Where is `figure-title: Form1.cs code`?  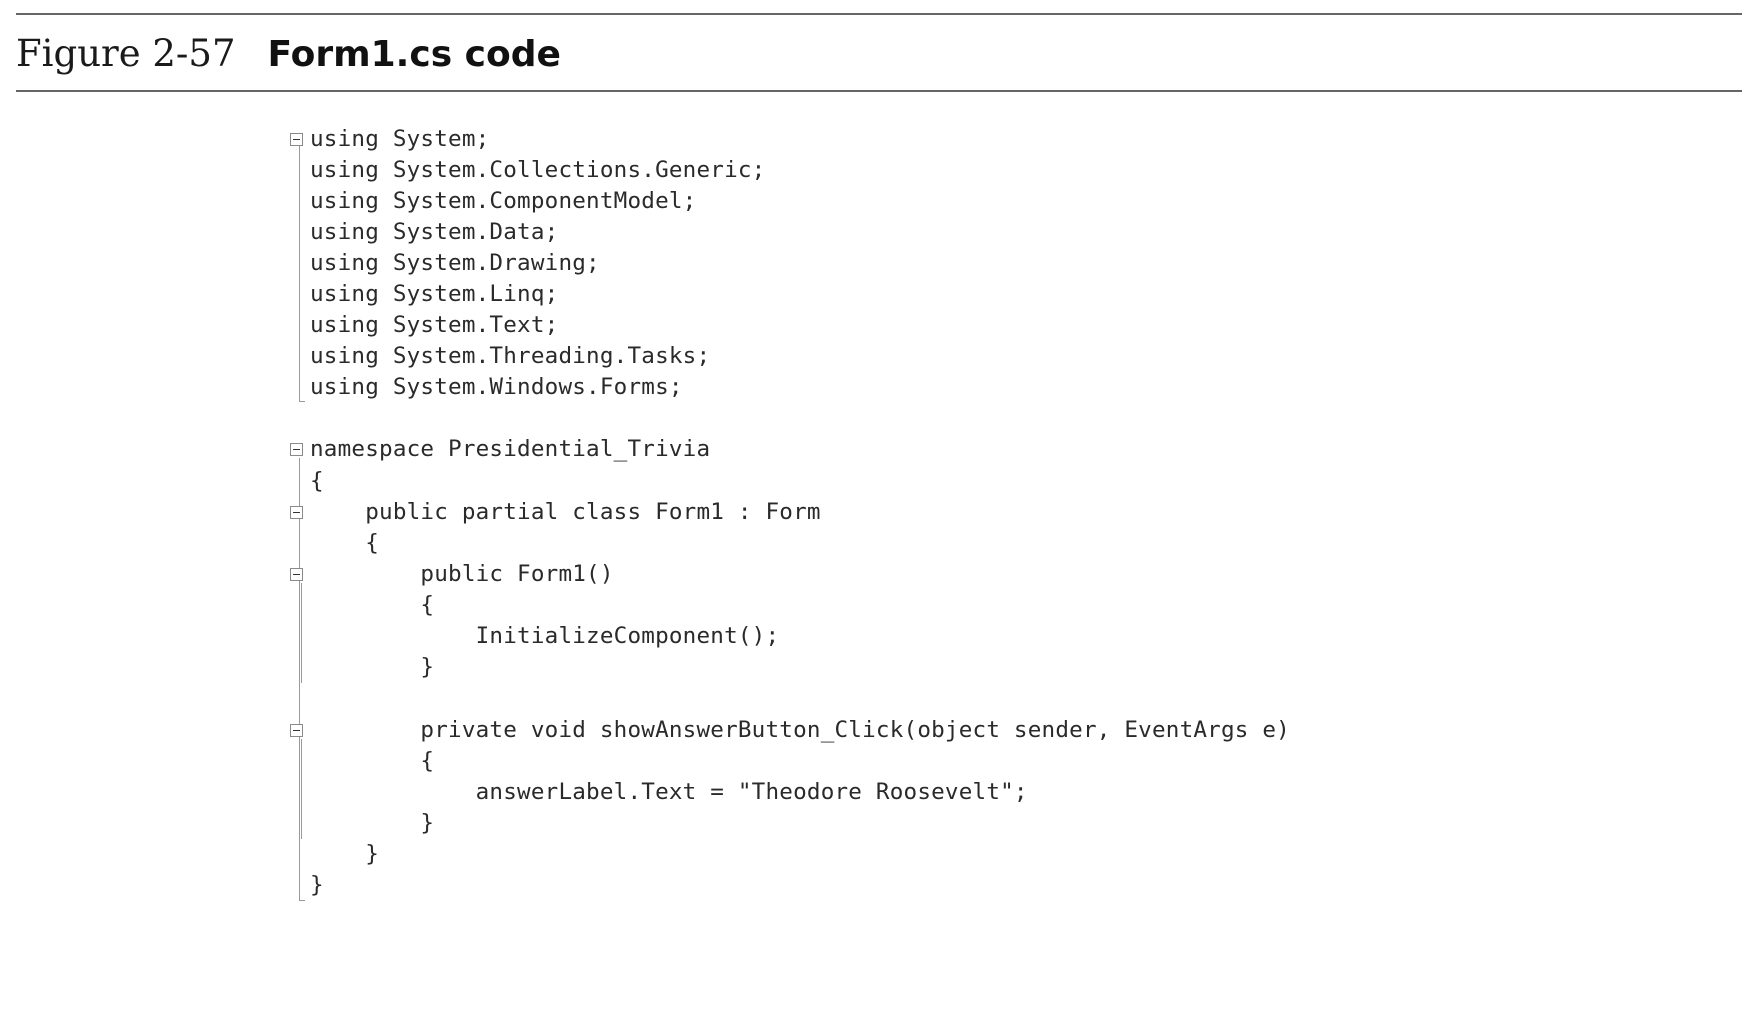 figure-title: Form1.cs code is located at coordinates (414, 54).